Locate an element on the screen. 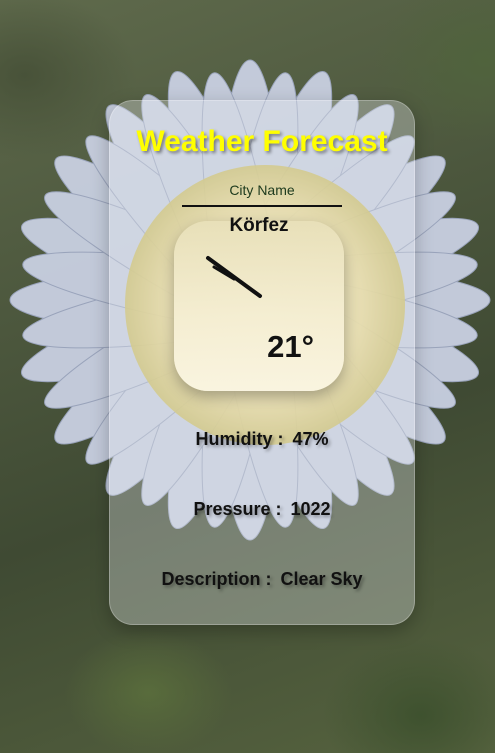 The height and width of the screenshot is (753, 495). temperature: 21° is located at coordinates (290, 346).